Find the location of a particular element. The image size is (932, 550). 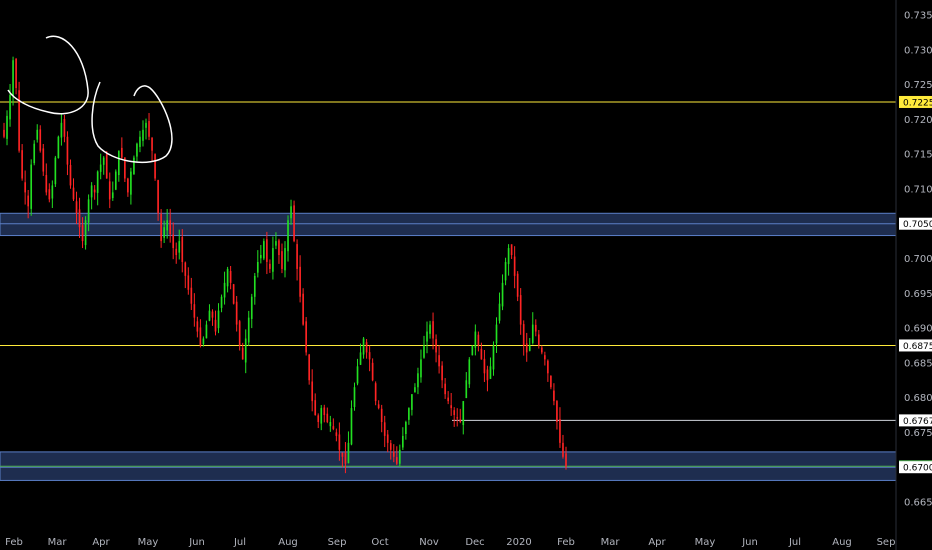

y-tick-label: 0.67500 is located at coordinates (918, 433).